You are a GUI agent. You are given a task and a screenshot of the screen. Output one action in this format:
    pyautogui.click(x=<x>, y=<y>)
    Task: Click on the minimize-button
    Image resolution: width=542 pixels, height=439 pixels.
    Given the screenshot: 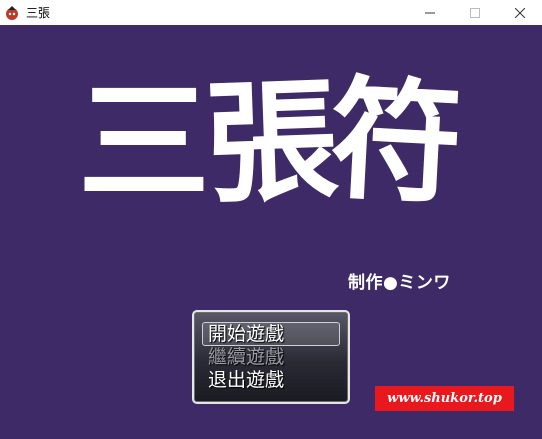 What is the action you would take?
    pyautogui.click(x=429, y=12)
    